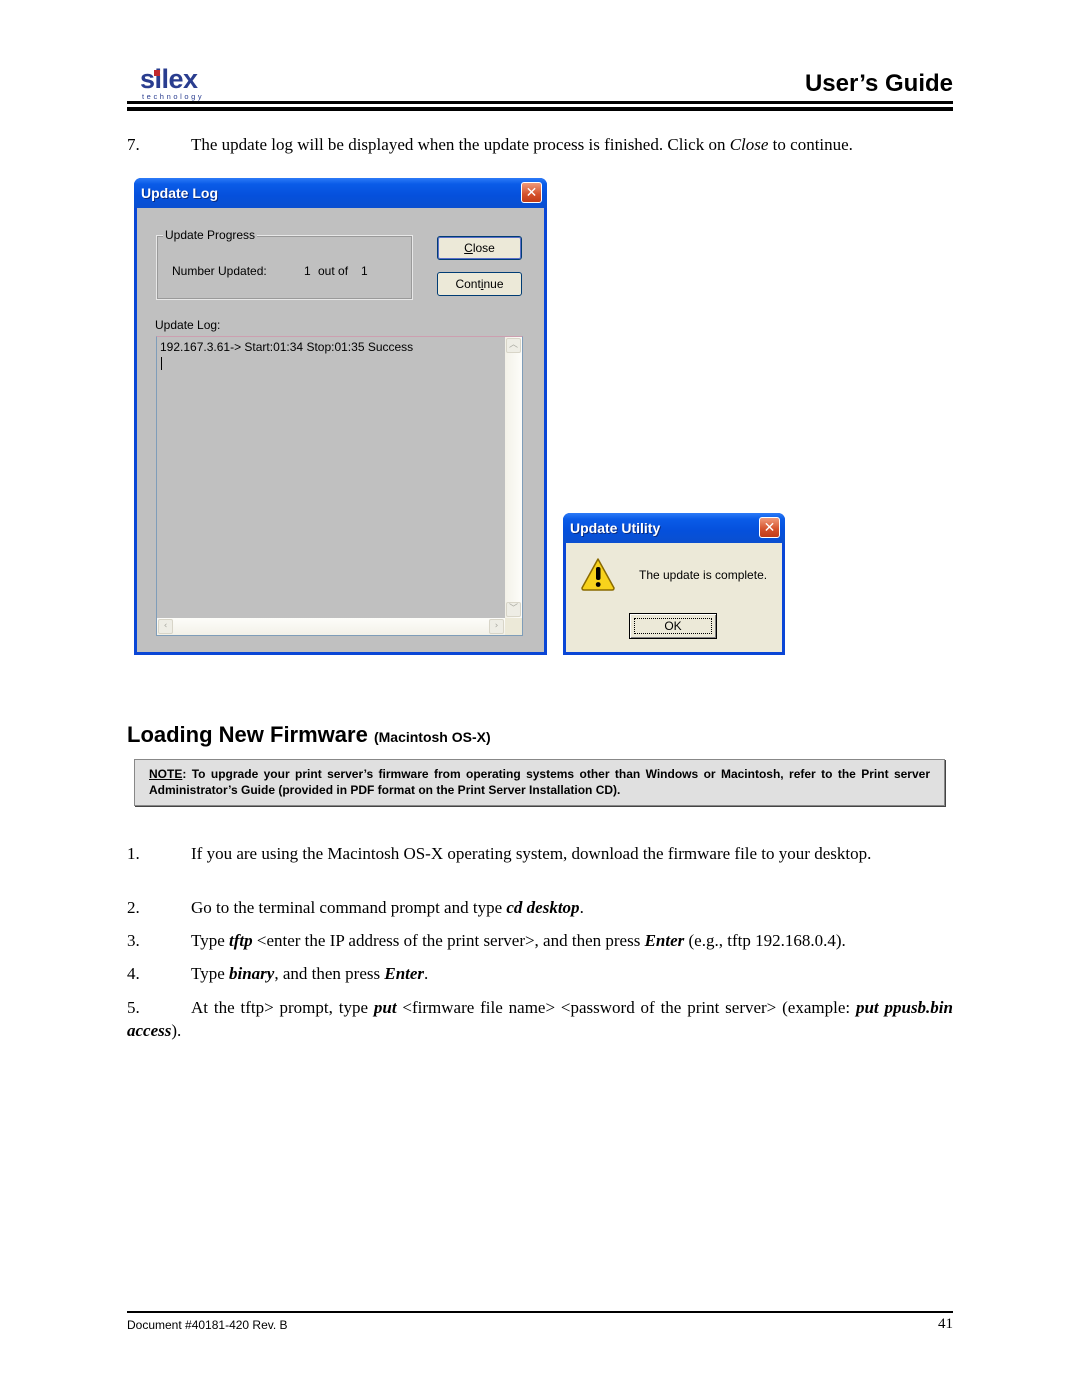  I want to click on number-updated-label: Number Updated:, so click(219, 271).